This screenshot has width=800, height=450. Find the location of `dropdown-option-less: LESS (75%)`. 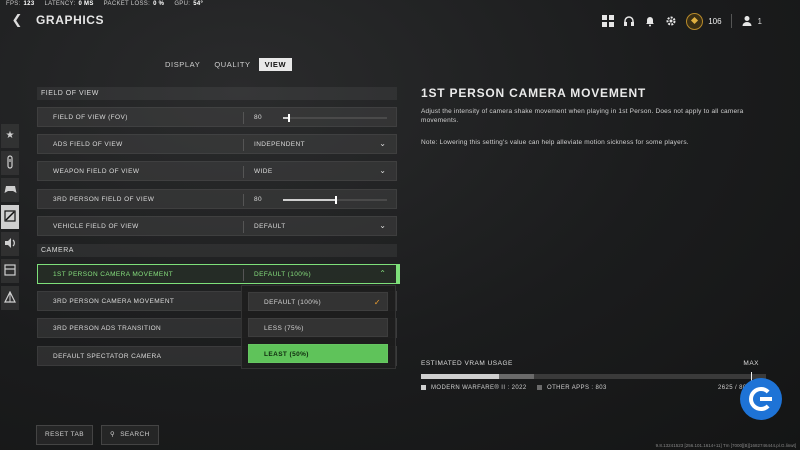

dropdown-option-less: LESS (75%) is located at coordinates (318, 327).